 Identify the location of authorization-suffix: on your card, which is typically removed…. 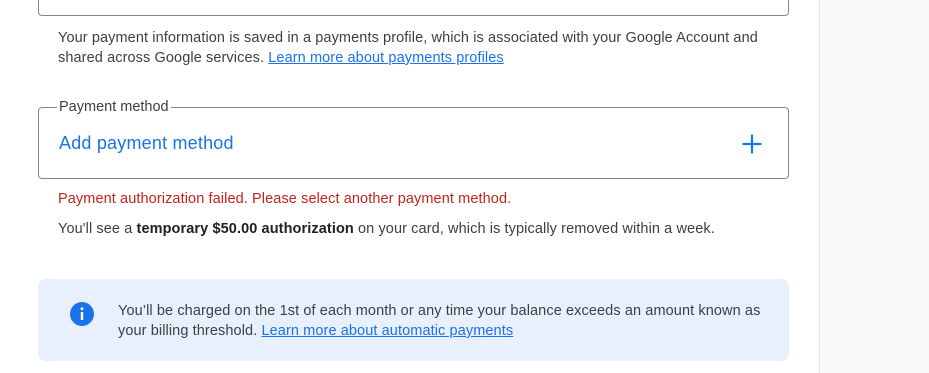
(534, 229).